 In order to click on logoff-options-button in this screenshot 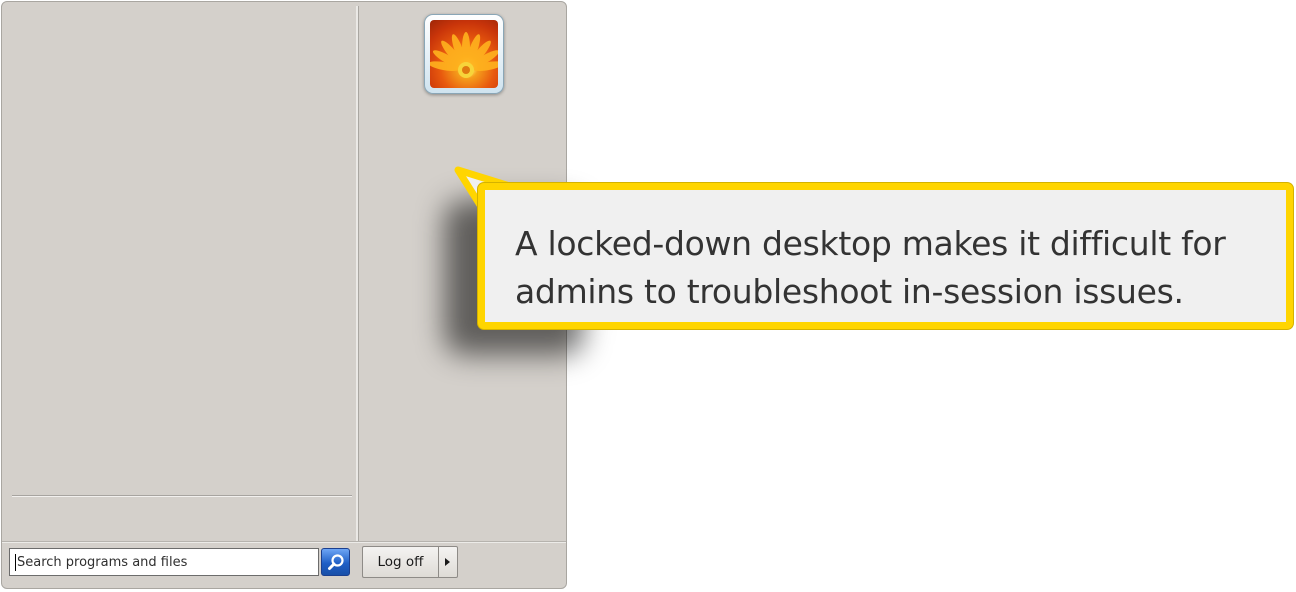, I will do `click(448, 562)`.